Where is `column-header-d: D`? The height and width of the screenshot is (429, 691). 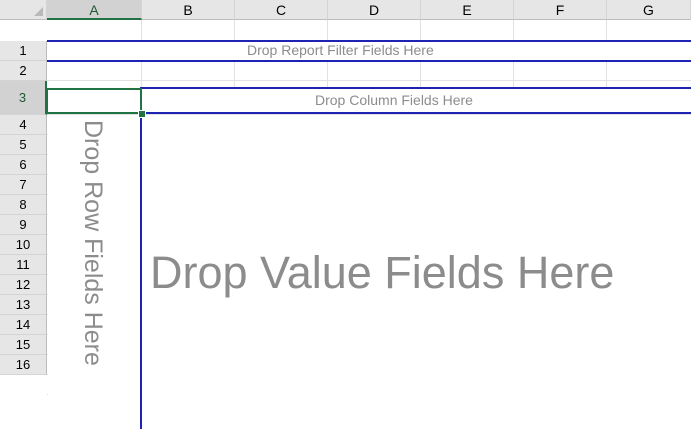
column-header-d: D is located at coordinates (374, 10).